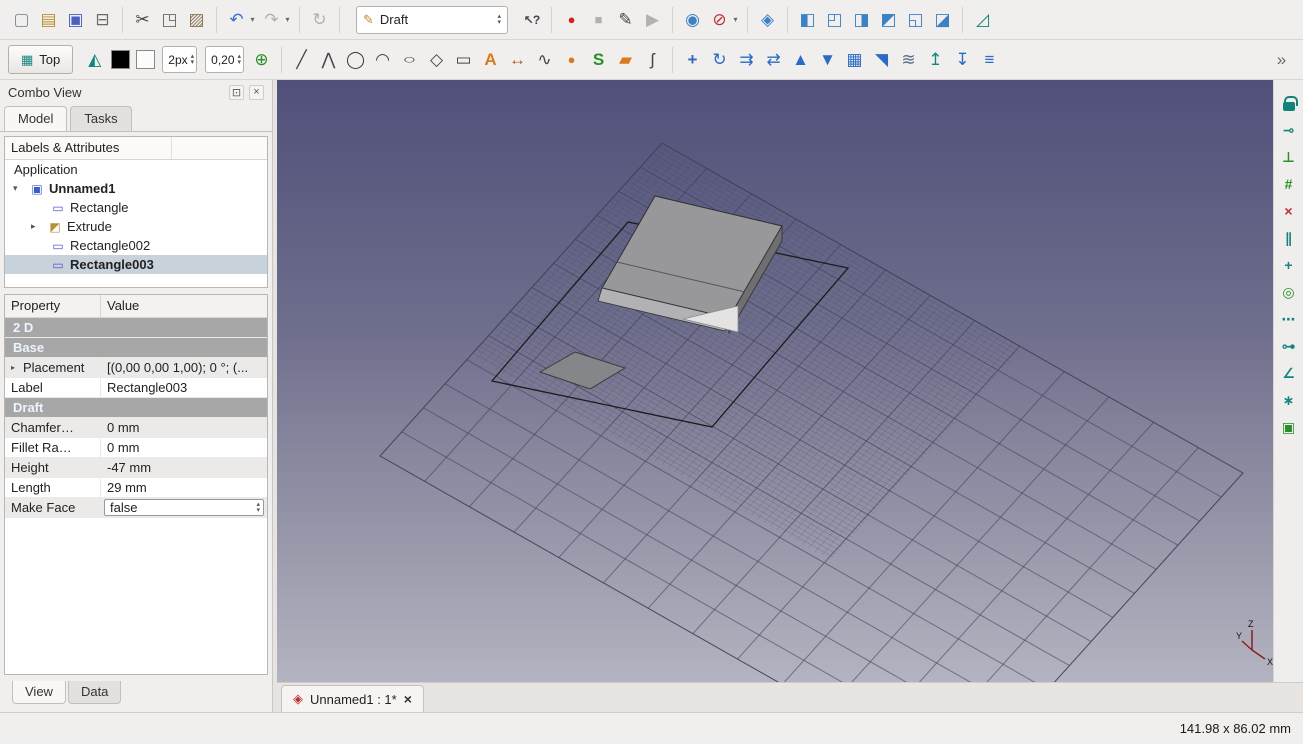 This screenshot has height=744, width=1303. Describe the element at coordinates (180, 59) in the screenshot. I see `line-width-spinbox: 2px ▴ ▾` at that location.